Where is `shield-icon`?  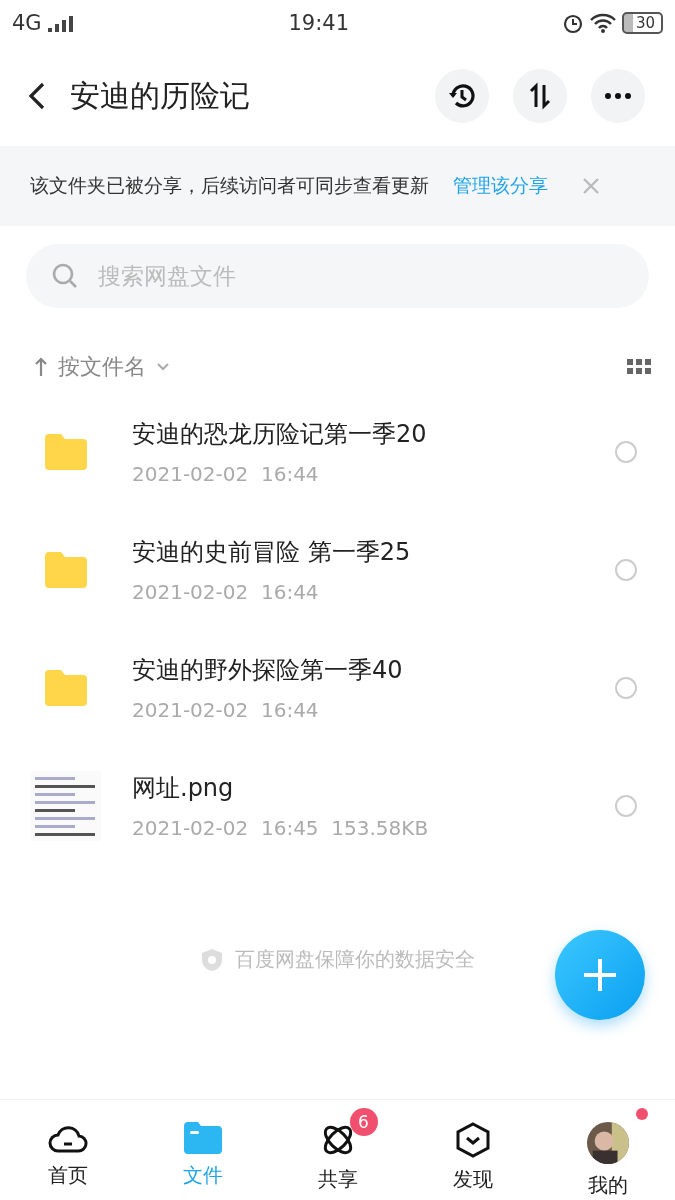 shield-icon is located at coordinates (211, 959).